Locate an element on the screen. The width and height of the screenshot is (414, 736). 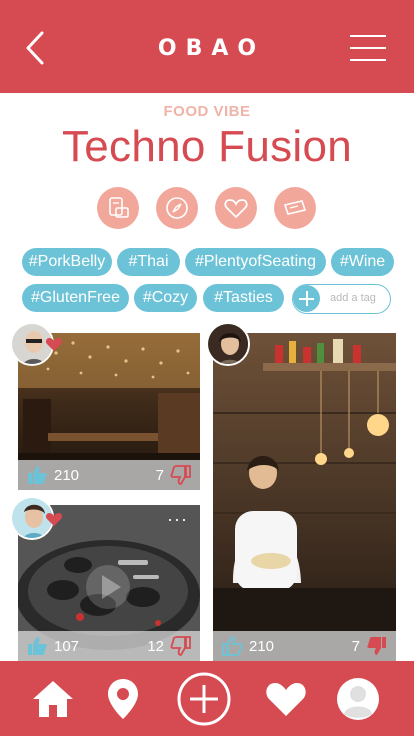
menu-card-icon is located at coordinates (119, 207).